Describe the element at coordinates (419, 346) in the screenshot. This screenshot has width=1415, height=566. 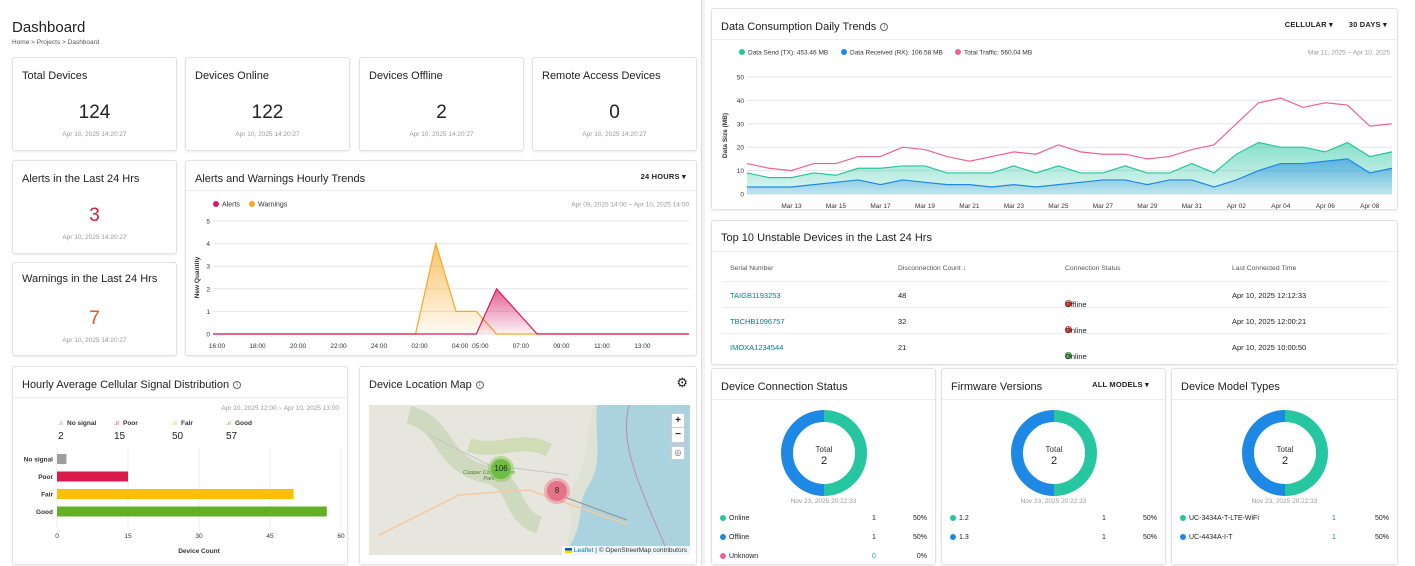
I see `x-tick-label: 02:00` at that location.